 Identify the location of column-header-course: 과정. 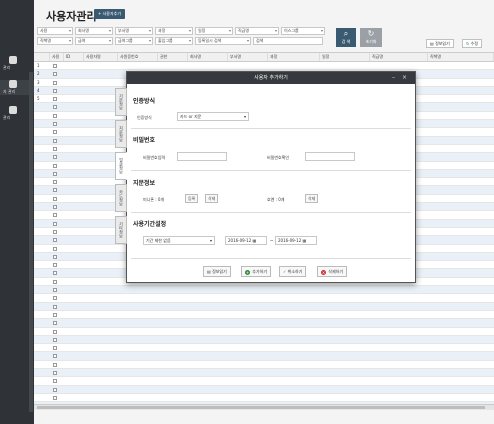
(294, 57).